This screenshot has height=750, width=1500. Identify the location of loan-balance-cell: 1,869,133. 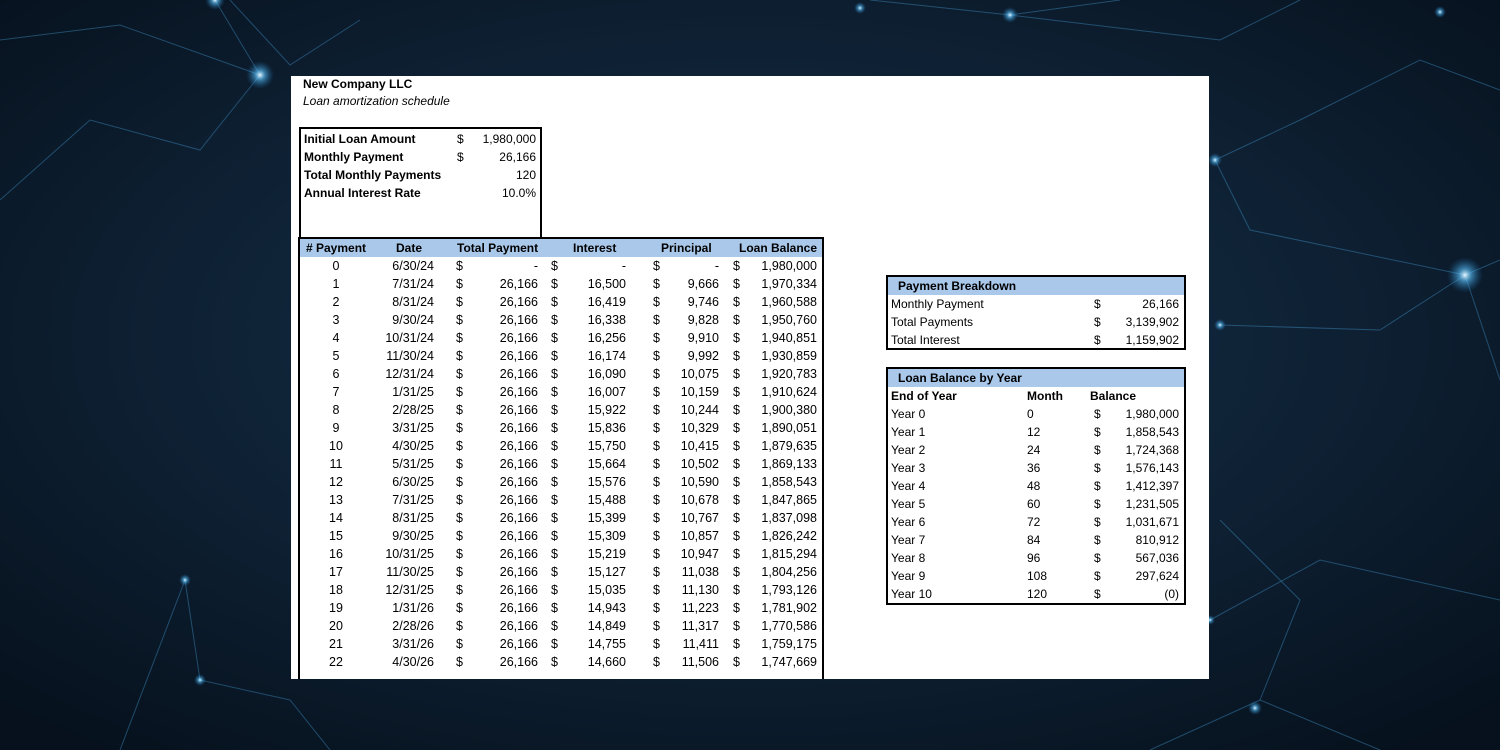
(789, 464).